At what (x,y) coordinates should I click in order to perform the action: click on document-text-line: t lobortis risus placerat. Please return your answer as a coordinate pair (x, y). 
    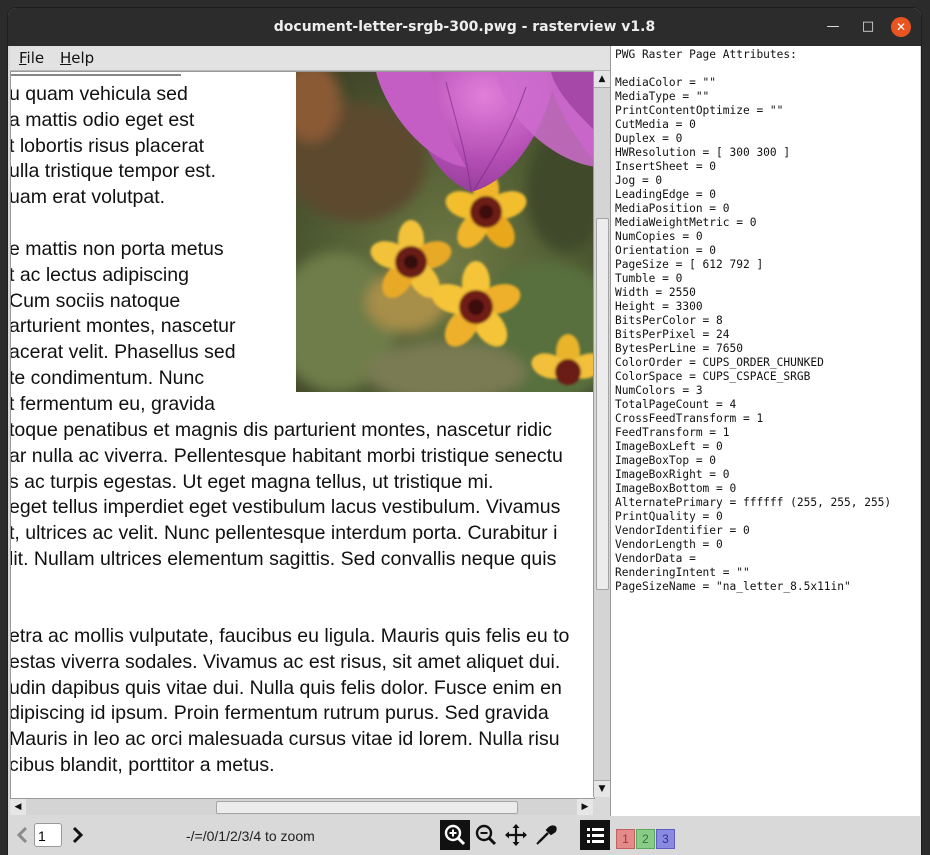
    Looking at the image, I should click on (107, 145).